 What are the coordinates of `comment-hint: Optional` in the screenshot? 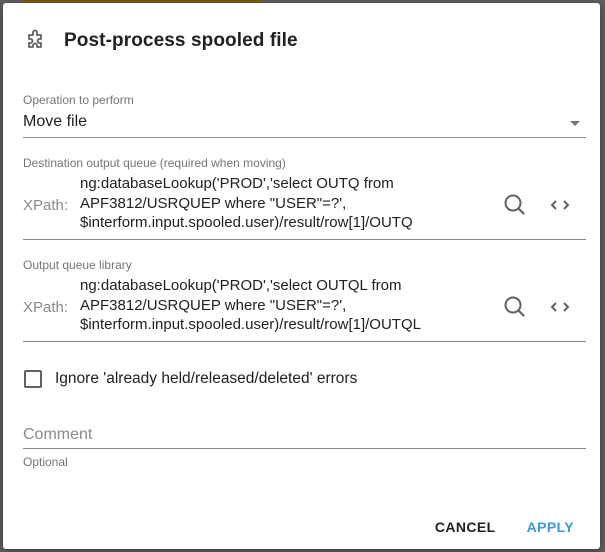 It's located at (45, 462).